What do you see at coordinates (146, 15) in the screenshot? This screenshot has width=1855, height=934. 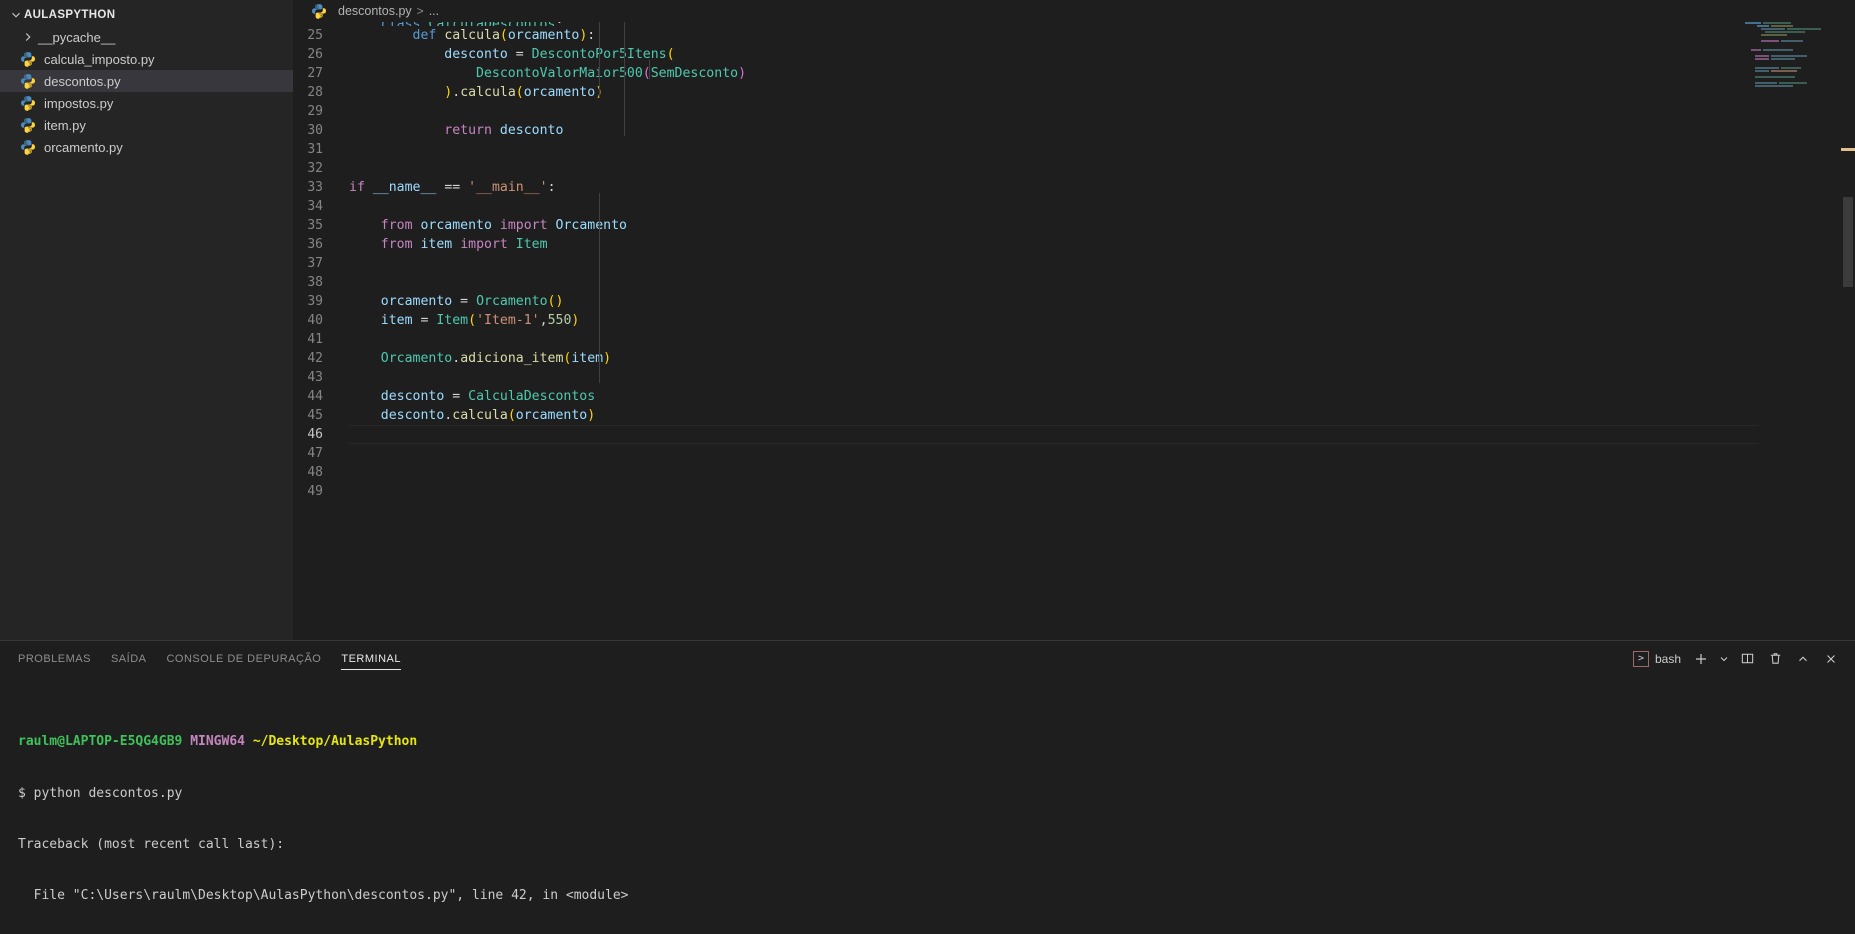 I see `explorer-root-folder: AULASPYTHON` at bounding box center [146, 15].